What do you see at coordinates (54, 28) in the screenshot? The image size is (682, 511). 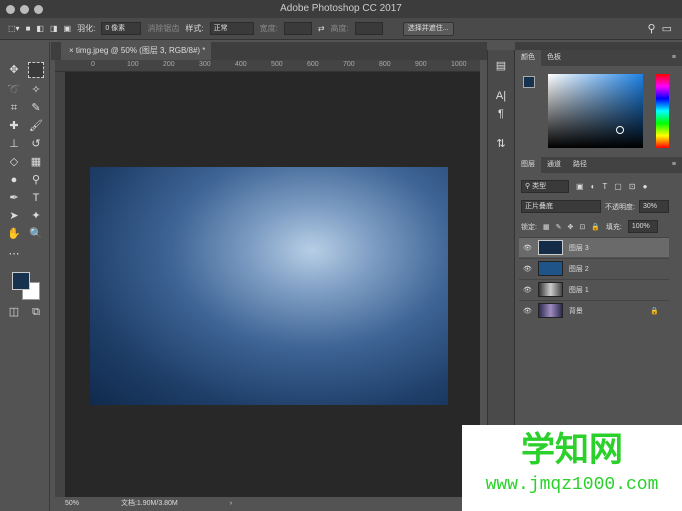 I see `subtract-selection-icon: ◨` at bounding box center [54, 28].